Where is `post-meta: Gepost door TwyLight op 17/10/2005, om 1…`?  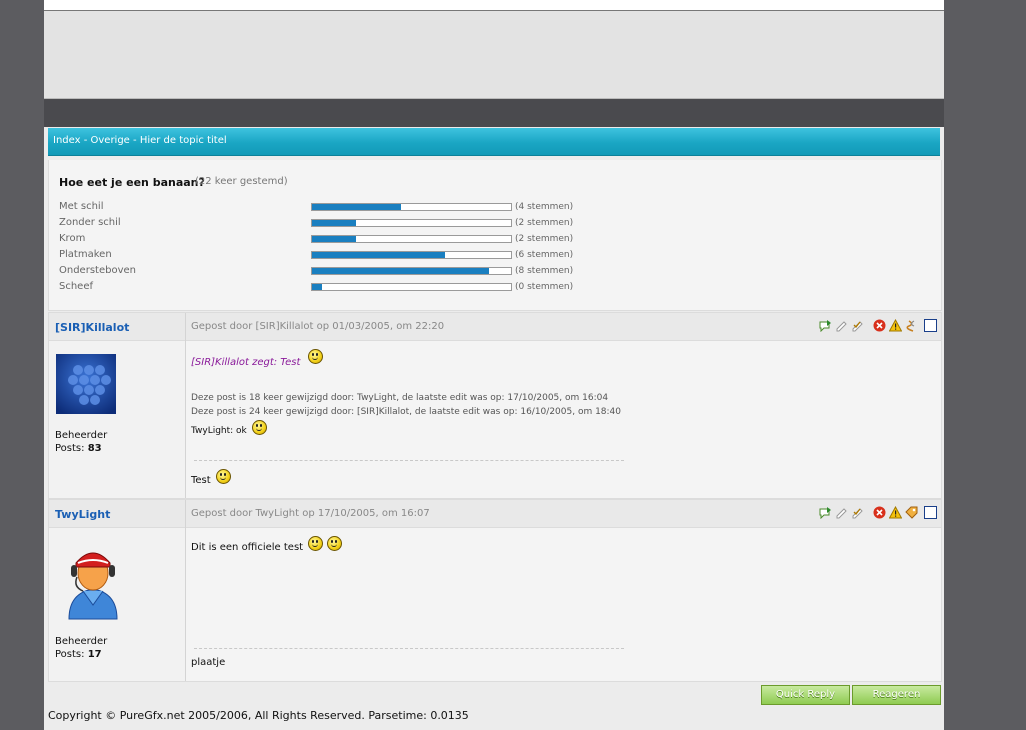
post-meta: Gepost door TwyLight op 17/10/2005, om 1… is located at coordinates (310, 513).